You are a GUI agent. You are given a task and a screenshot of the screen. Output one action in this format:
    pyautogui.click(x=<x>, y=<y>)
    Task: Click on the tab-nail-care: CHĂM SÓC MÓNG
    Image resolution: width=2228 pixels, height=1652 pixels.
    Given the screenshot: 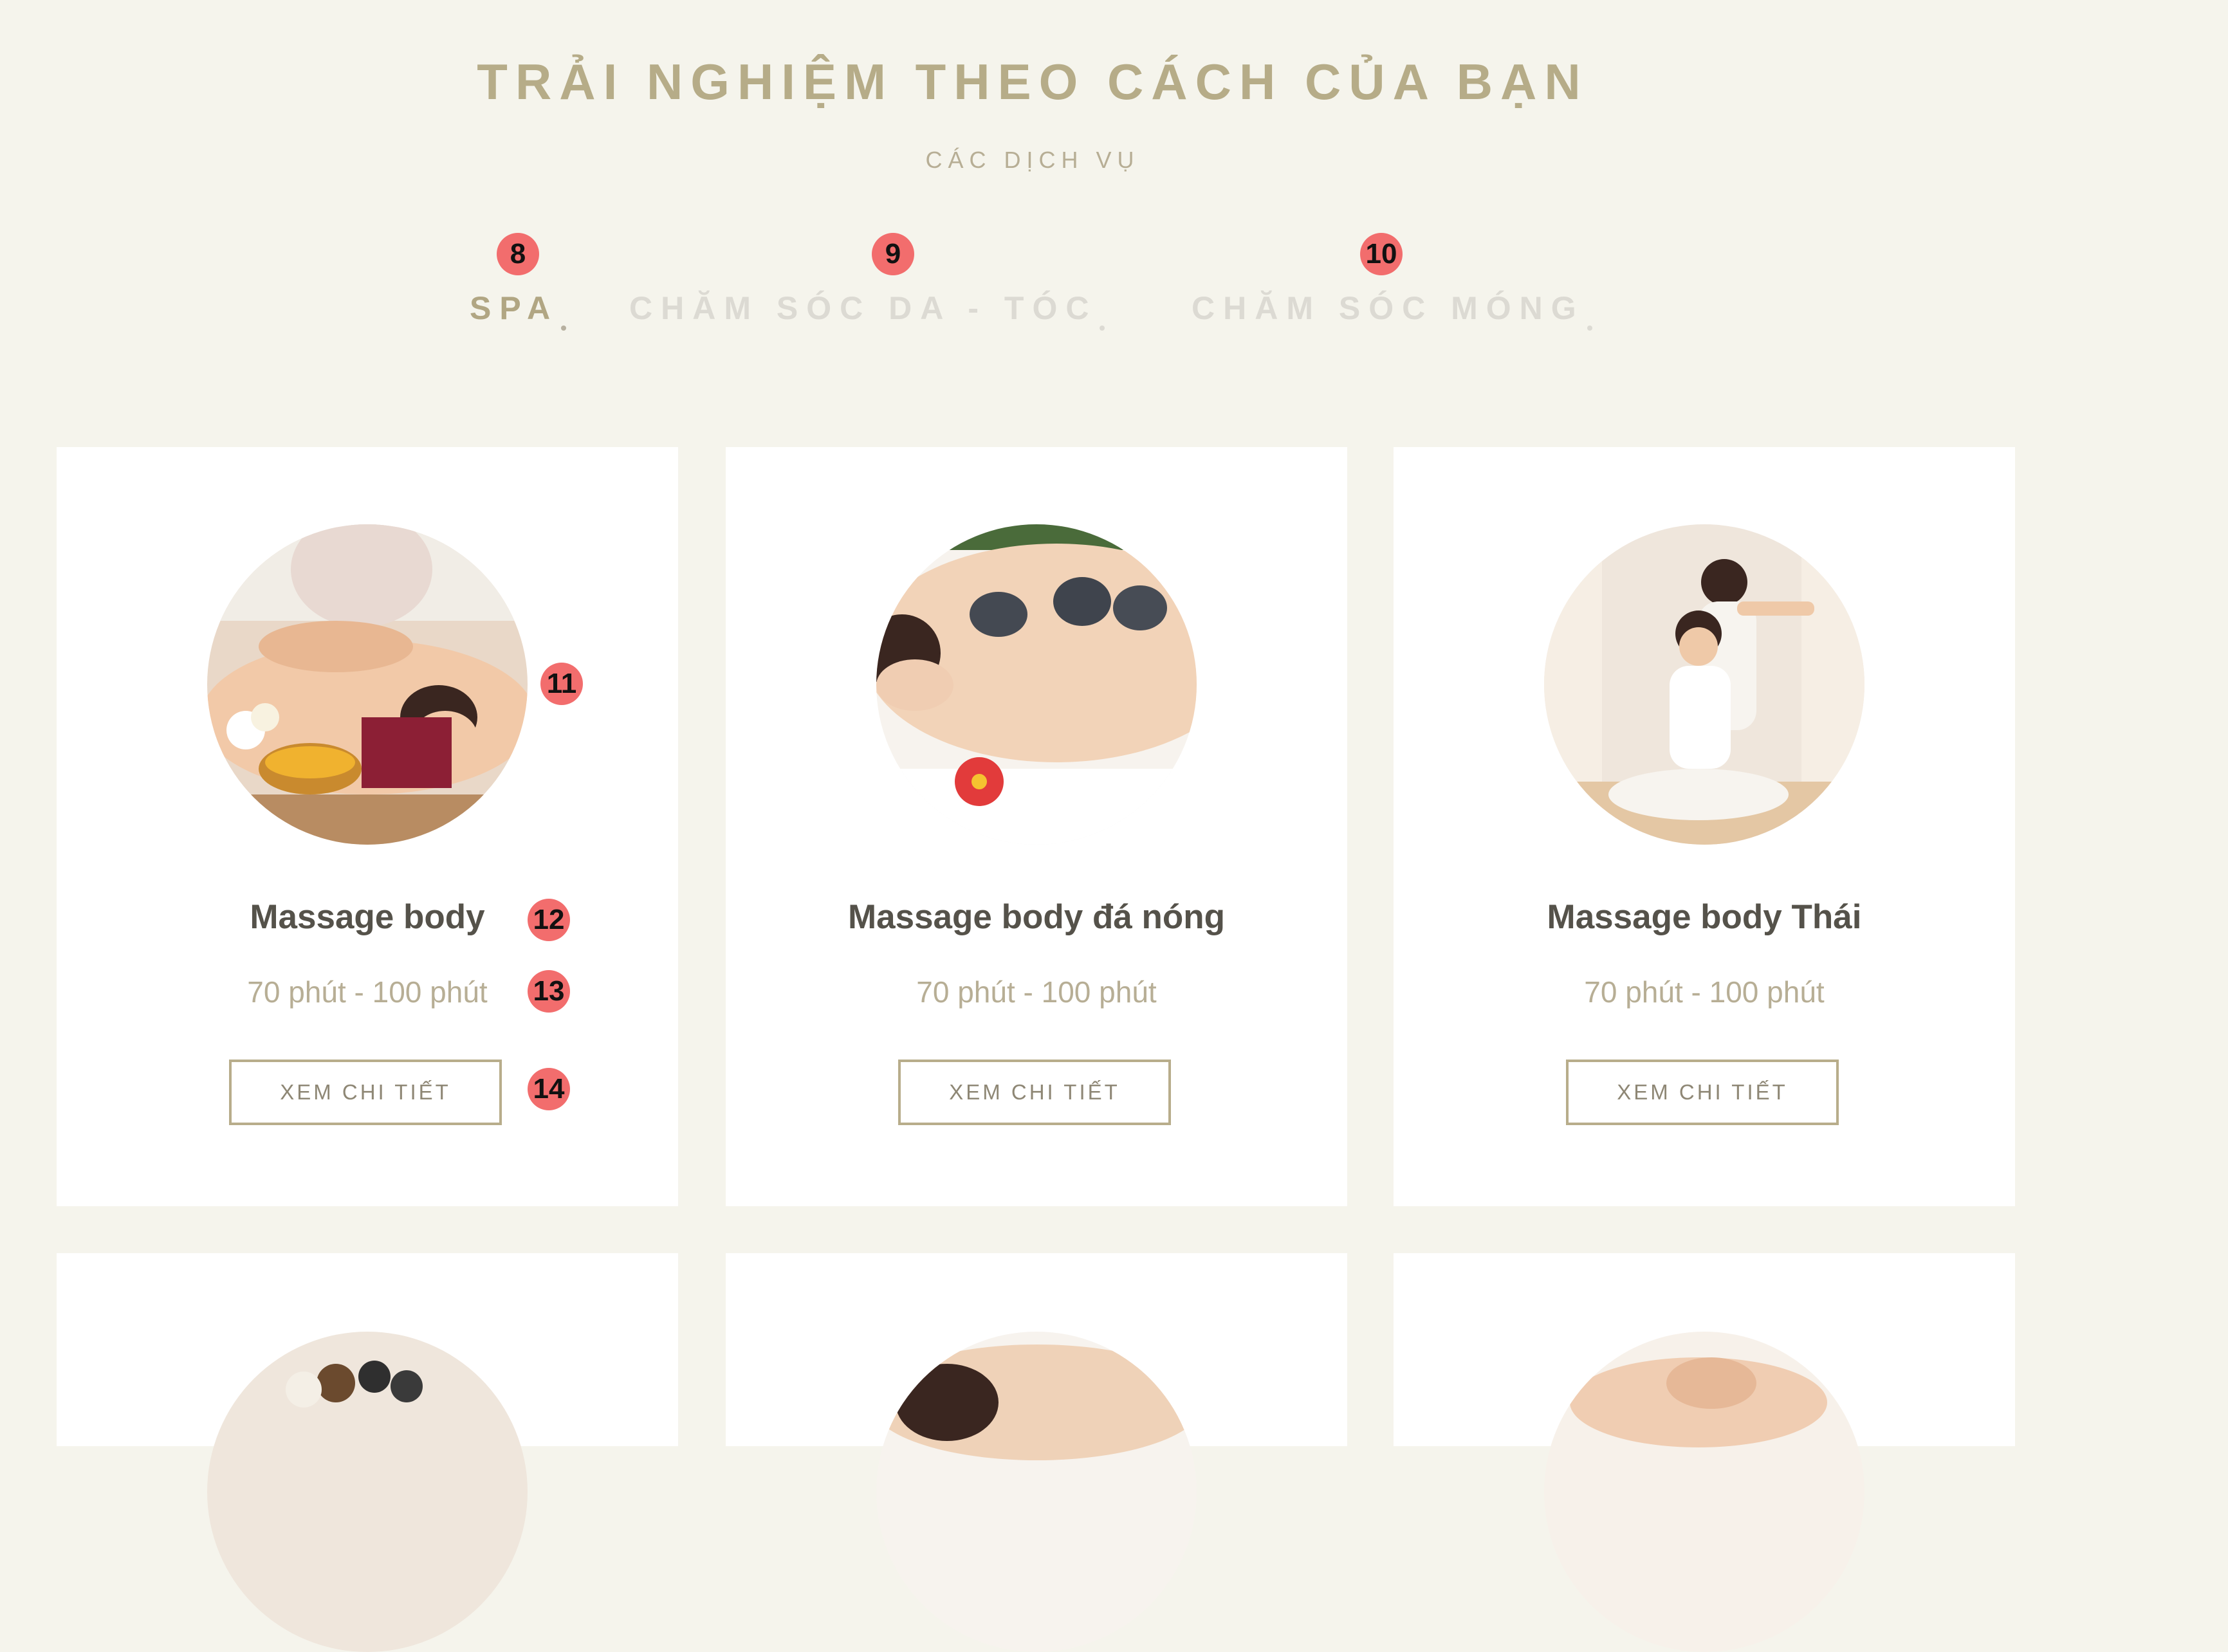 What is the action you would take?
    pyautogui.click(x=1392, y=310)
    